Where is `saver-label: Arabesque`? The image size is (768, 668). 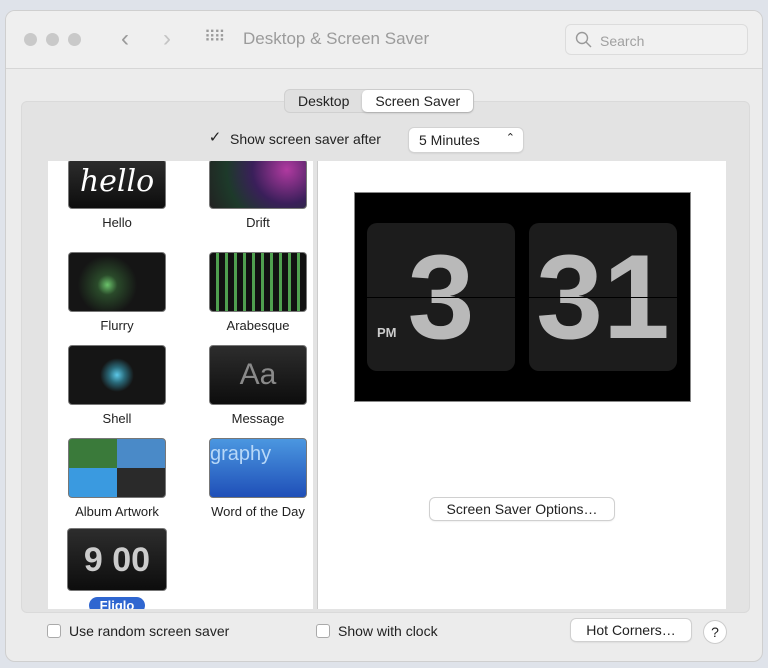 saver-label: Arabesque is located at coordinates (258, 325).